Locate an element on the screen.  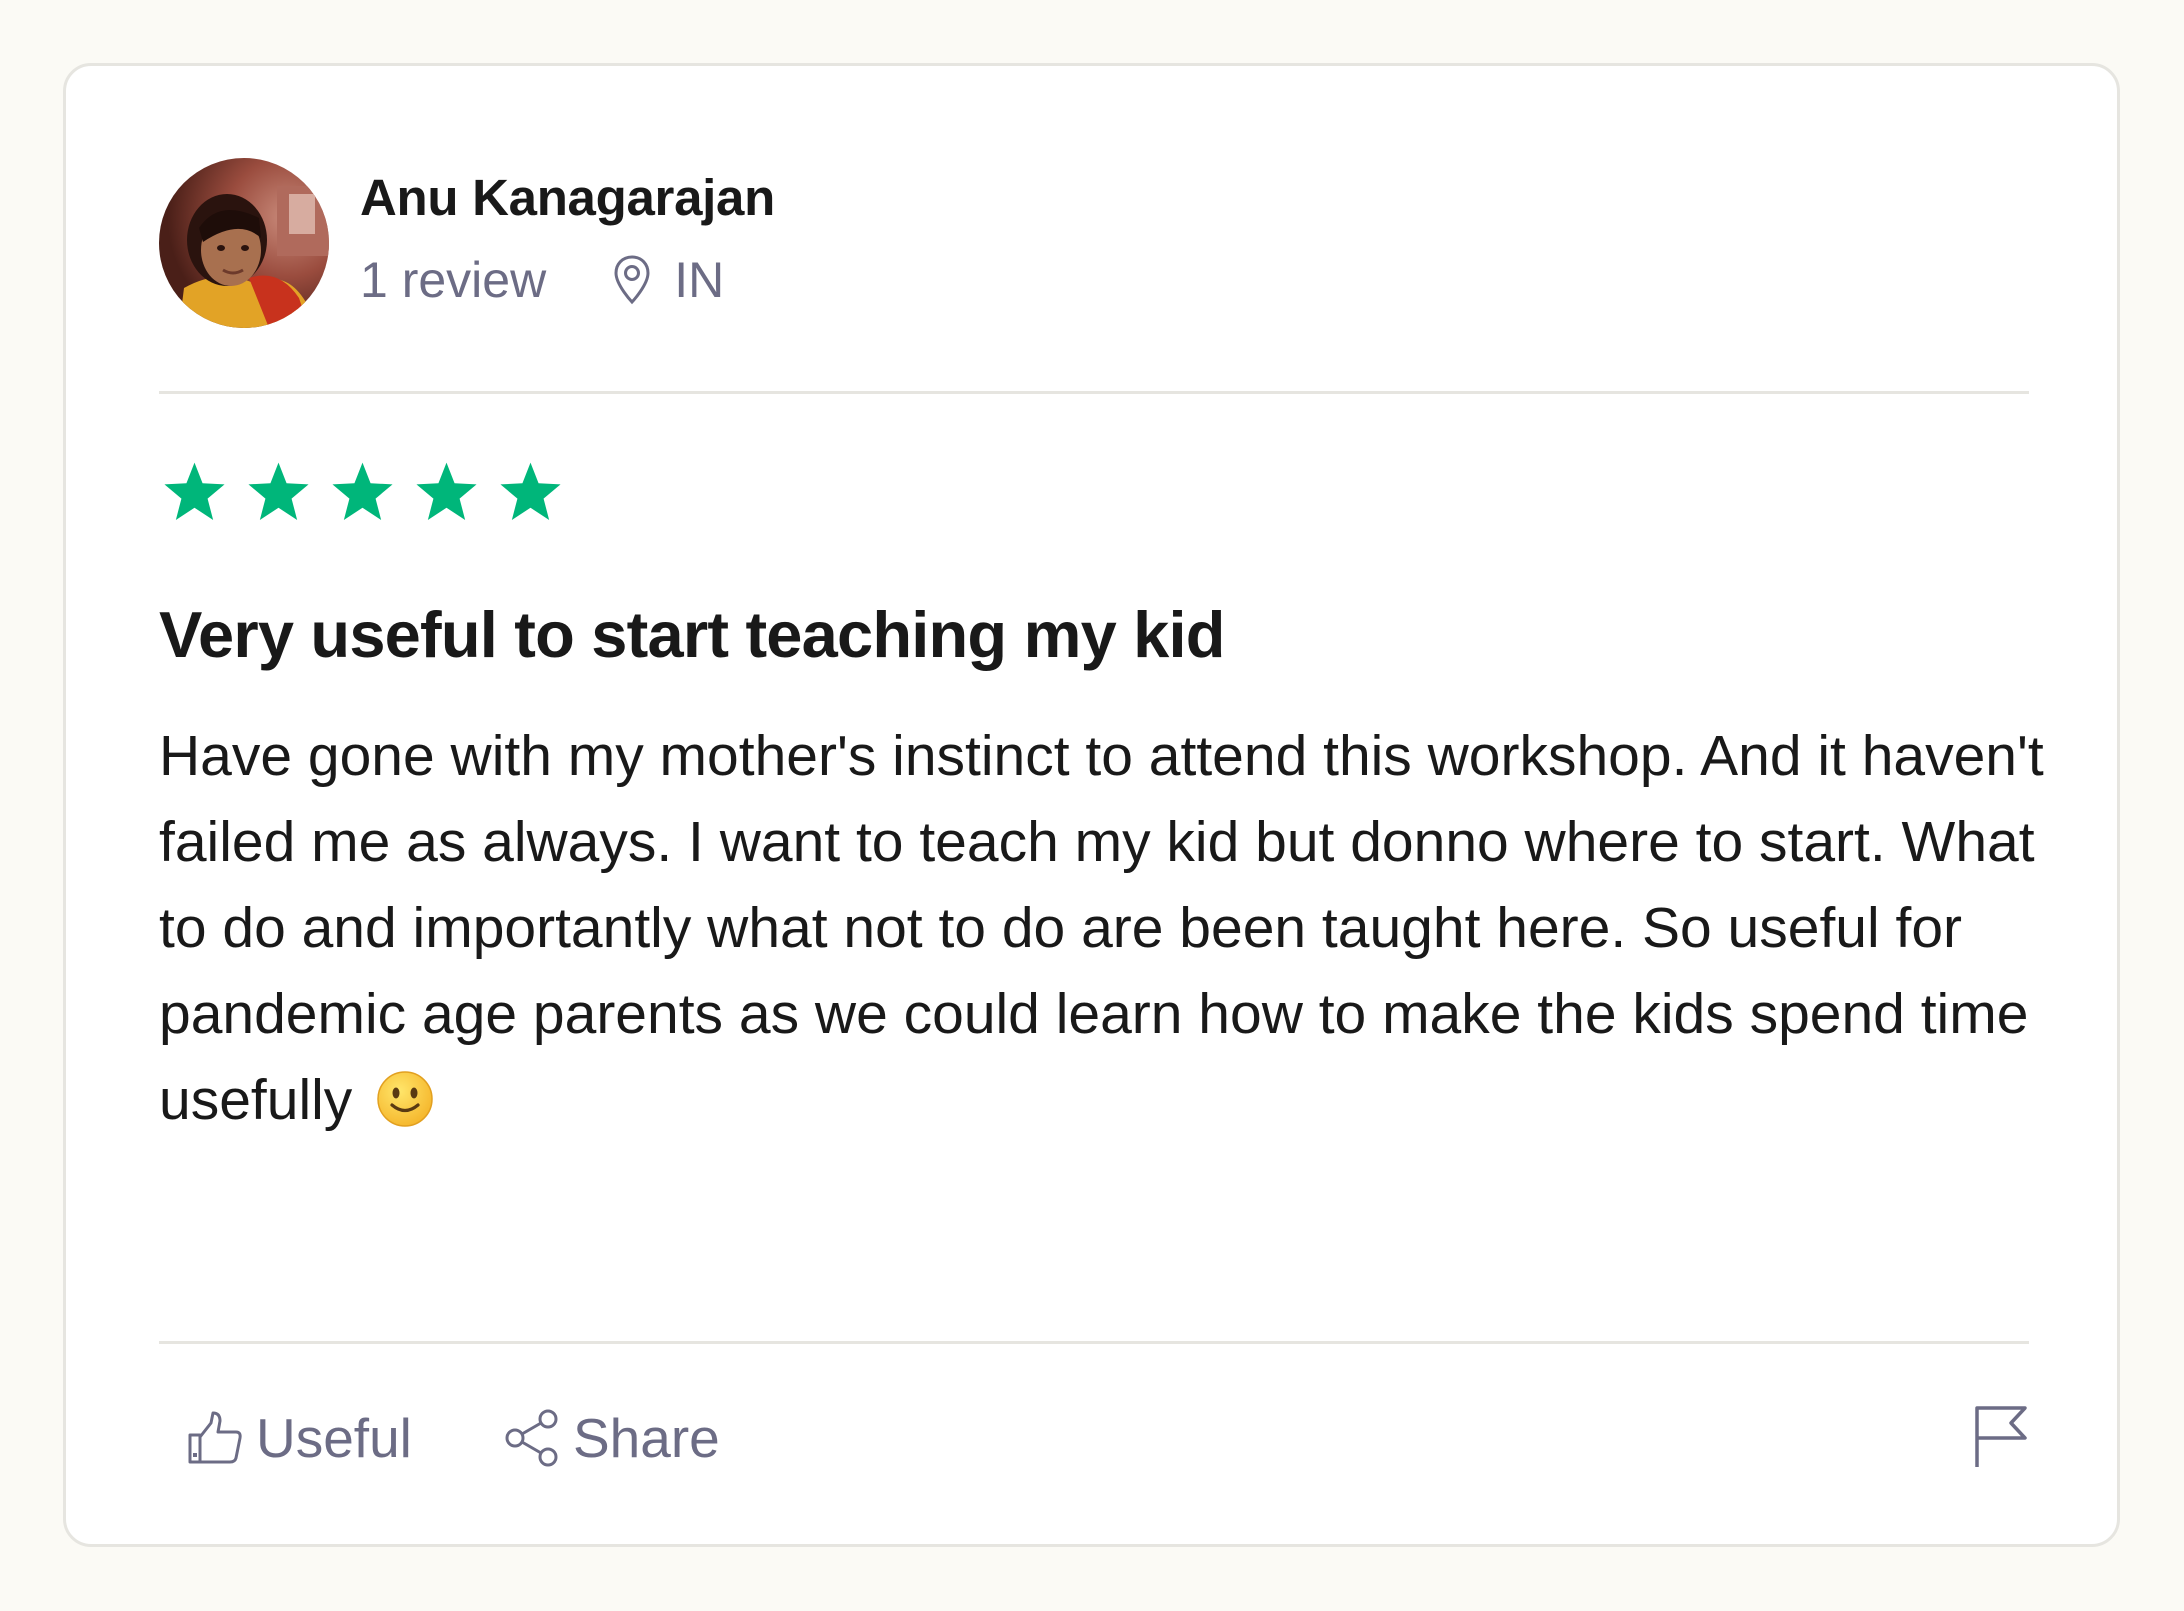
reviewer-name: Anu Kanagarajan is located at coordinates (567, 197).